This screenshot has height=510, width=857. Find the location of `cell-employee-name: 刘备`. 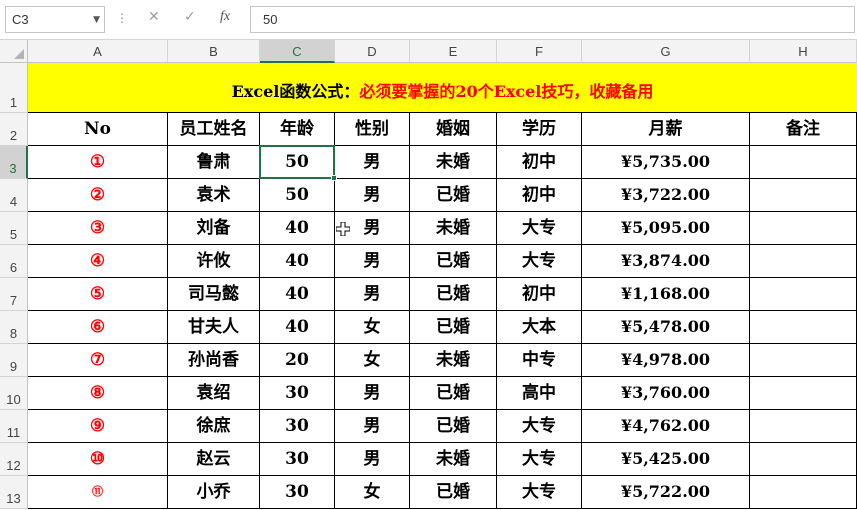

cell-employee-name: 刘备 is located at coordinates (214, 228).